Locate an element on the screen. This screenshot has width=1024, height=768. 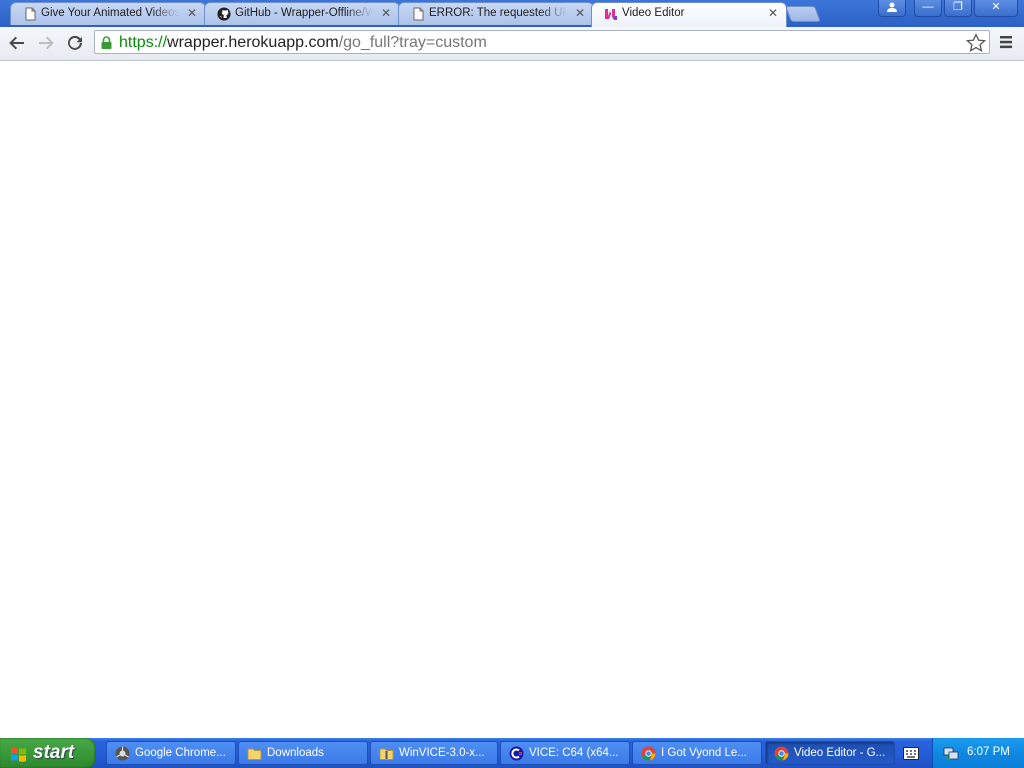
arrow-right-icon is located at coordinates (46, 43).